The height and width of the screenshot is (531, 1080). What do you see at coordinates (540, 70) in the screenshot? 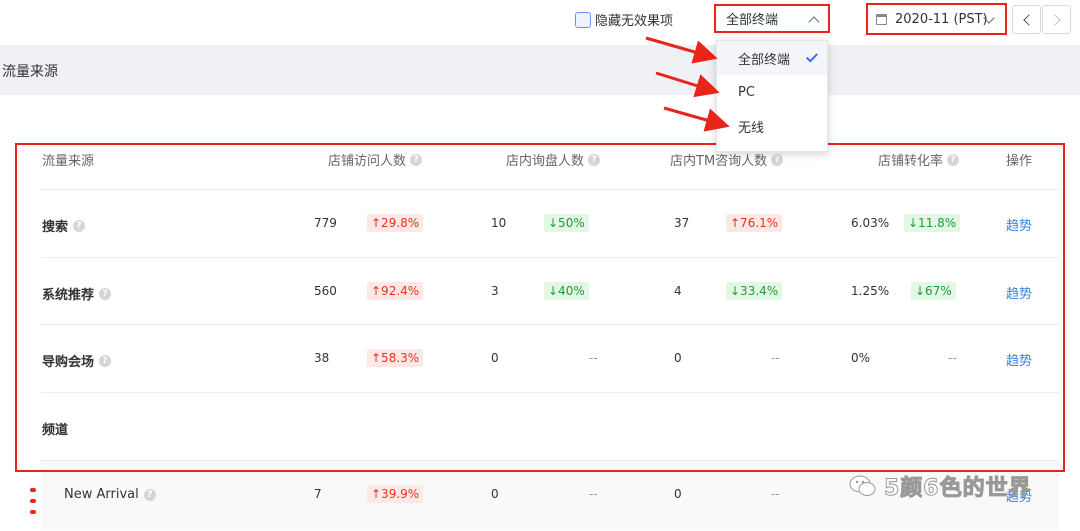
I see `section-header: 流量来源` at bounding box center [540, 70].